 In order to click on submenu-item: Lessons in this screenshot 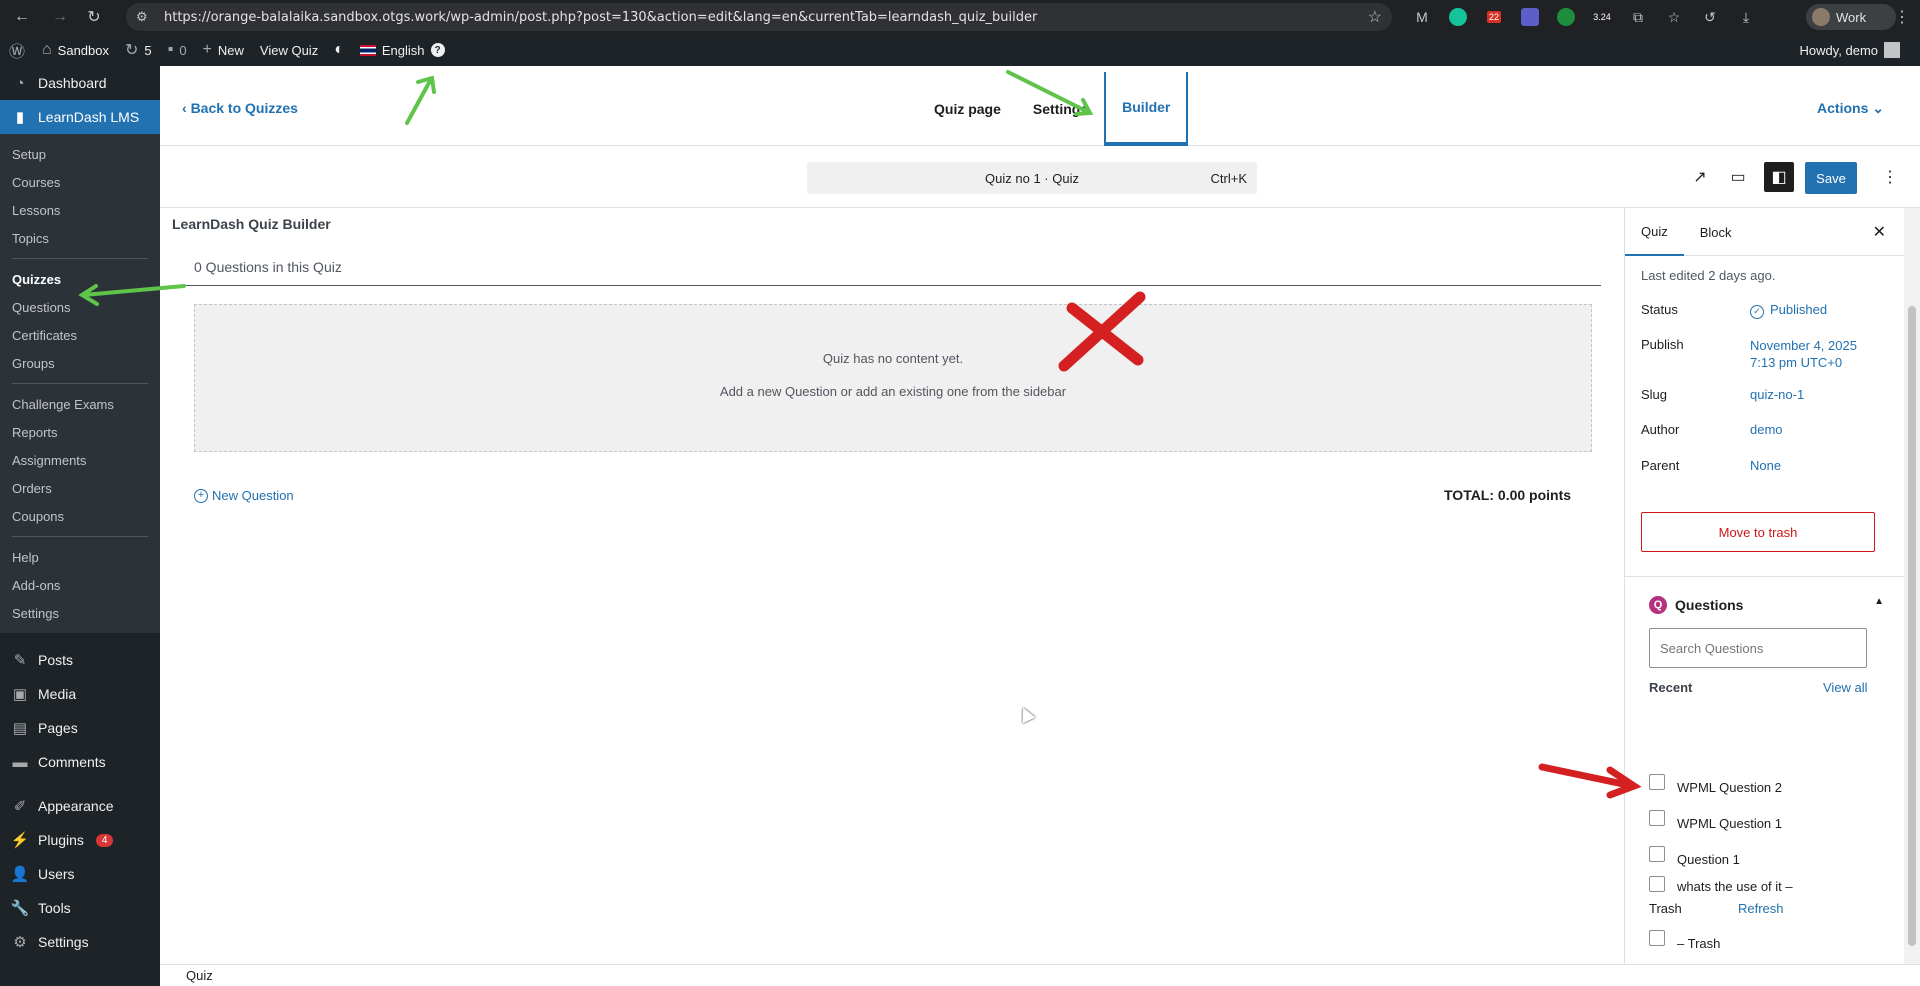, I will do `click(80, 210)`.